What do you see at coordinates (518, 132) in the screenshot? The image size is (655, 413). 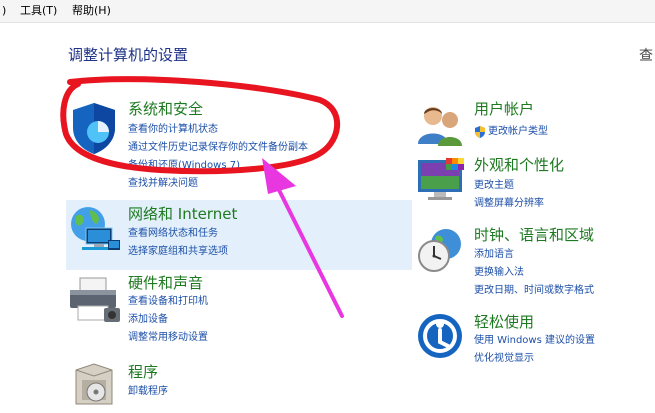 I see `link-change-account-type: 更改帐户类型` at bounding box center [518, 132].